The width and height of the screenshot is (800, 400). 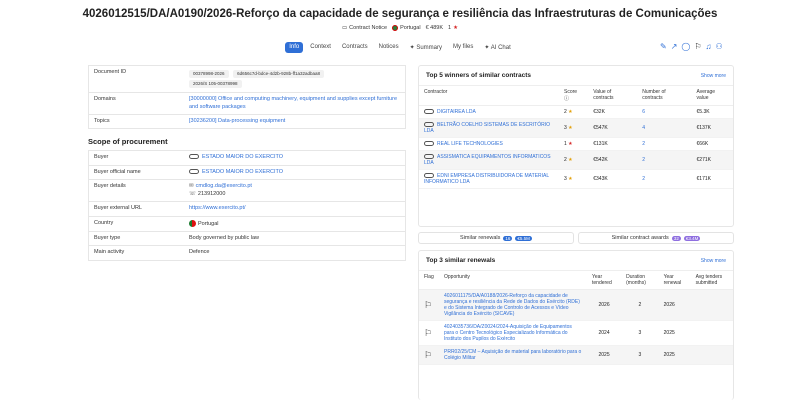 I want to click on contractor-link: REAL LIFE TECHNOLOGIES, so click(x=470, y=144).